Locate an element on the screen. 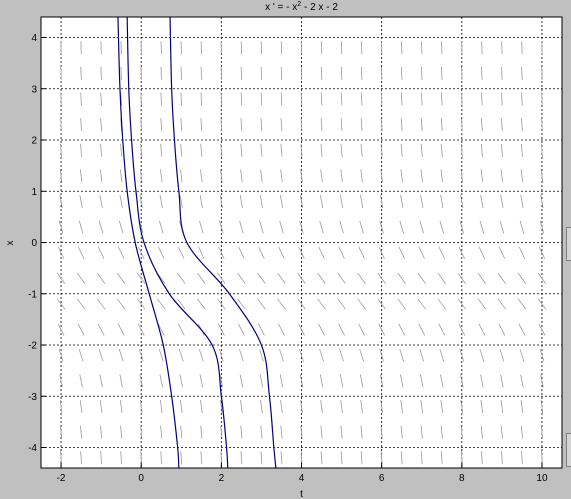  x-tick-label: 6 is located at coordinates (382, 478).